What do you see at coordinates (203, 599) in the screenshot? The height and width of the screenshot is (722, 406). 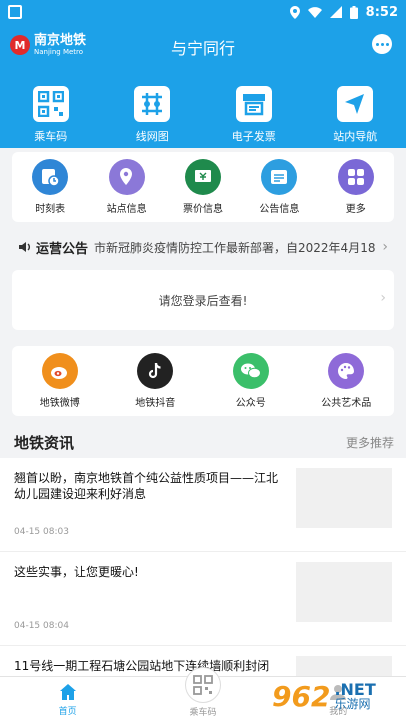 I see `news-item: 这些实事，让您更暖心! 04-15 08:04` at bounding box center [203, 599].